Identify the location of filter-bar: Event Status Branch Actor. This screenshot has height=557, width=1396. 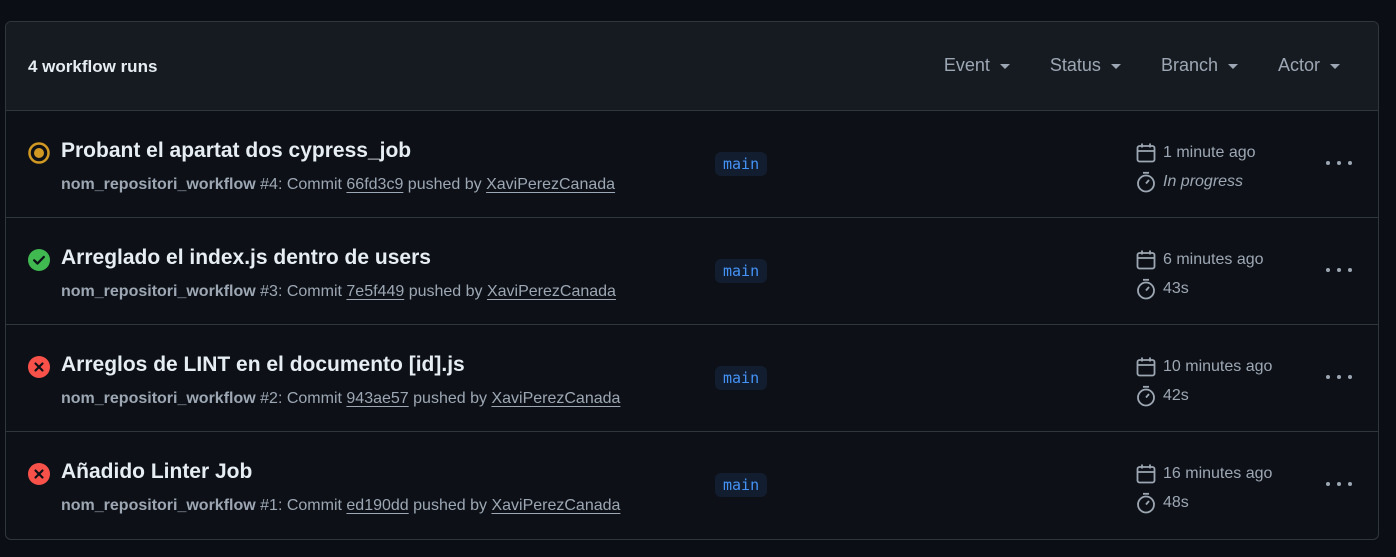
(1122, 65).